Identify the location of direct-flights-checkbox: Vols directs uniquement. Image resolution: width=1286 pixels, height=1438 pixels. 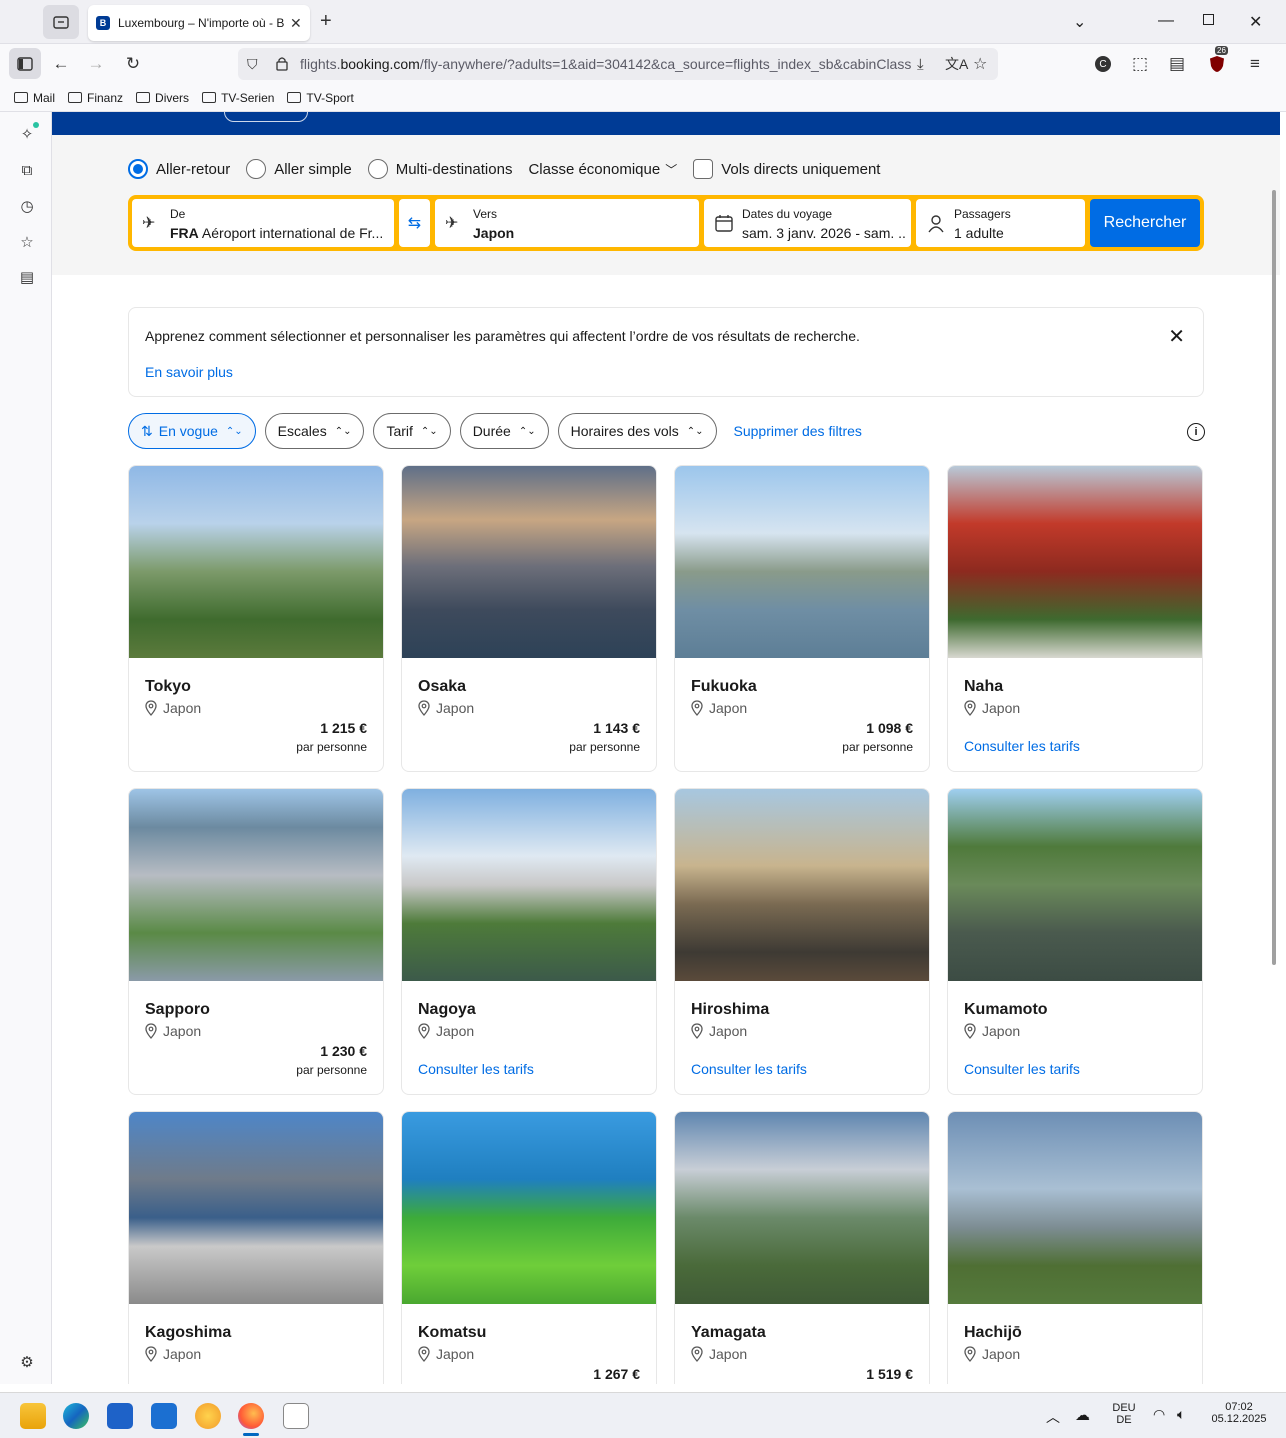
(786, 169).